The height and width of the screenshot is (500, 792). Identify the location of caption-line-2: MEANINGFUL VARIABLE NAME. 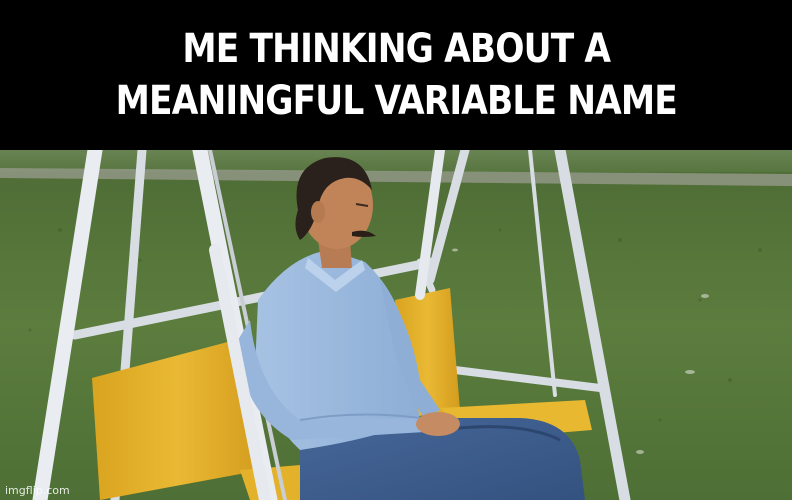
(396, 101).